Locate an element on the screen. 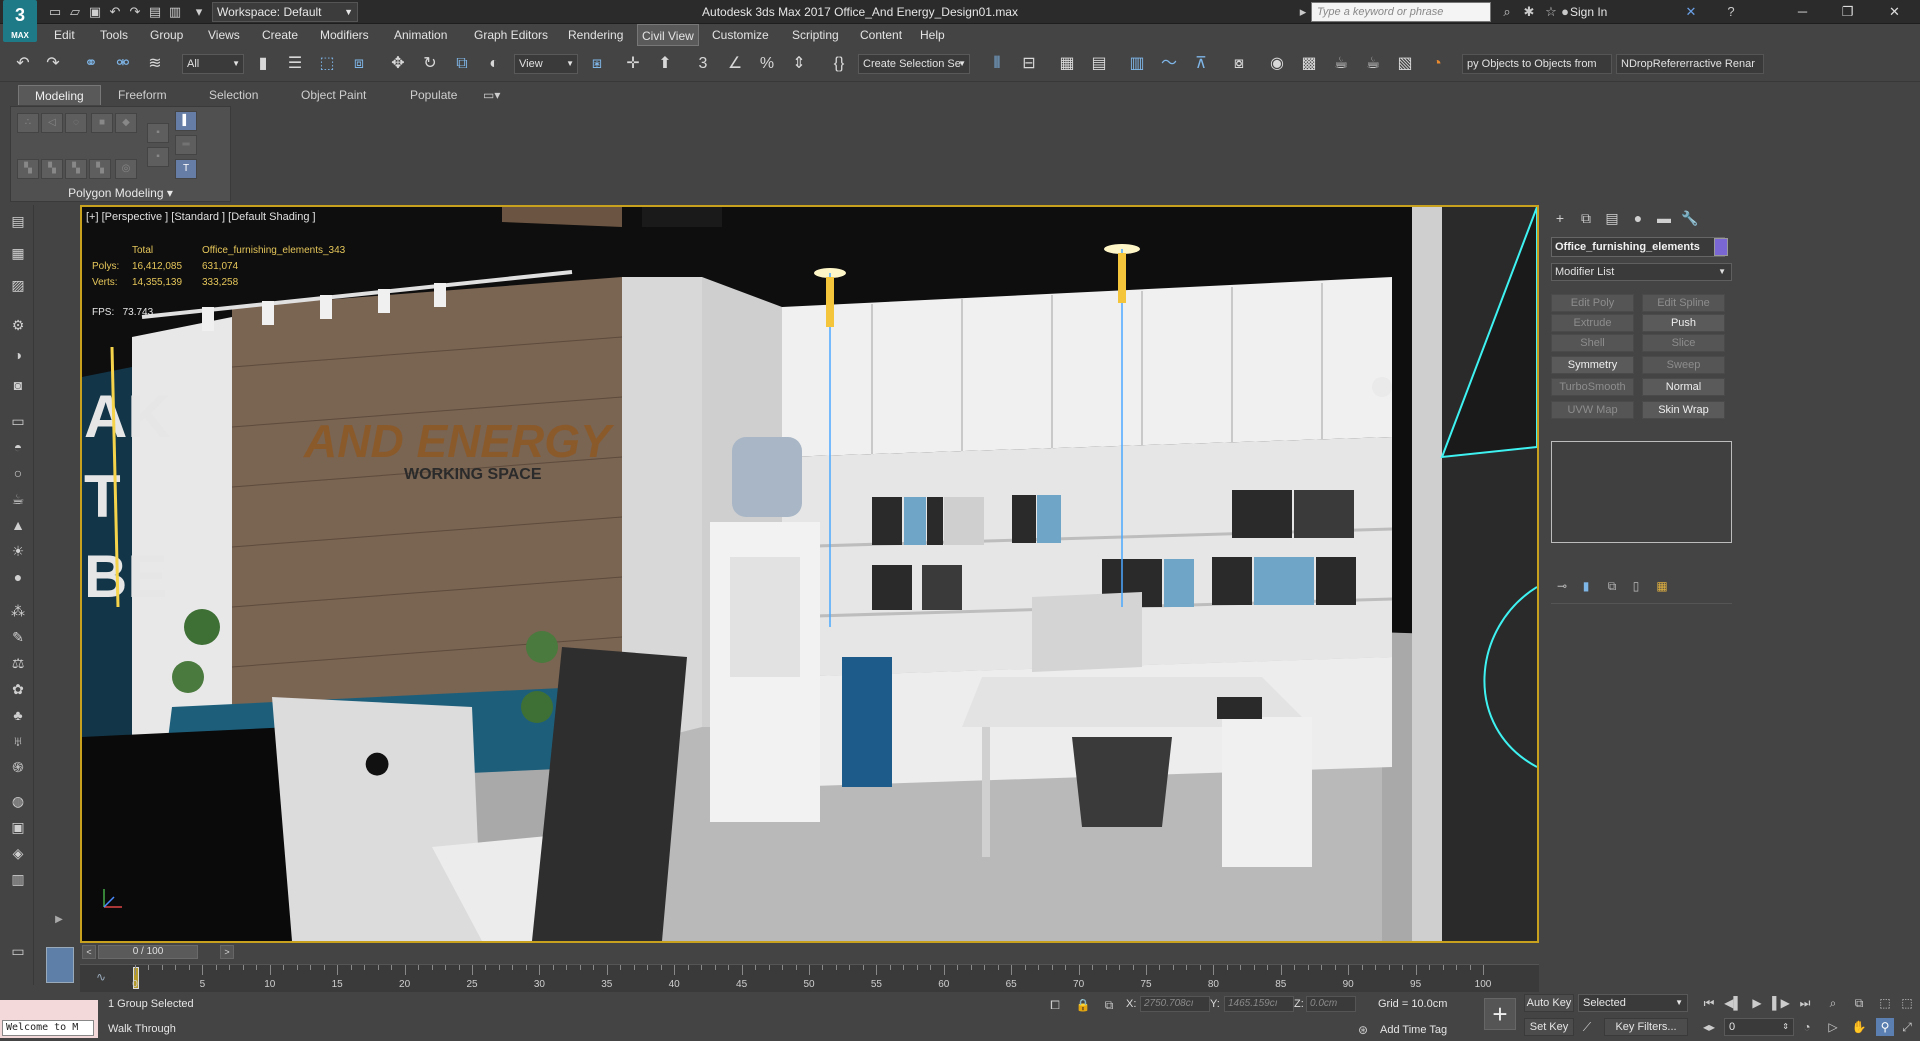 This screenshot has height=1041, width=1920. interactive-render-script-button: NDropRefererractive Renar is located at coordinates (1690, 64).